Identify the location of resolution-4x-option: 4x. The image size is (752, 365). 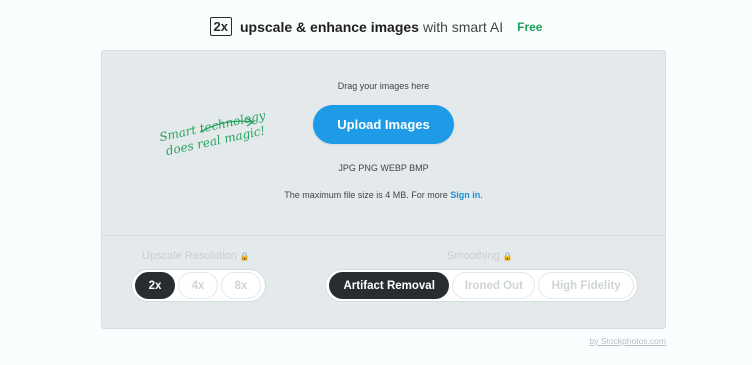
(198, 285).